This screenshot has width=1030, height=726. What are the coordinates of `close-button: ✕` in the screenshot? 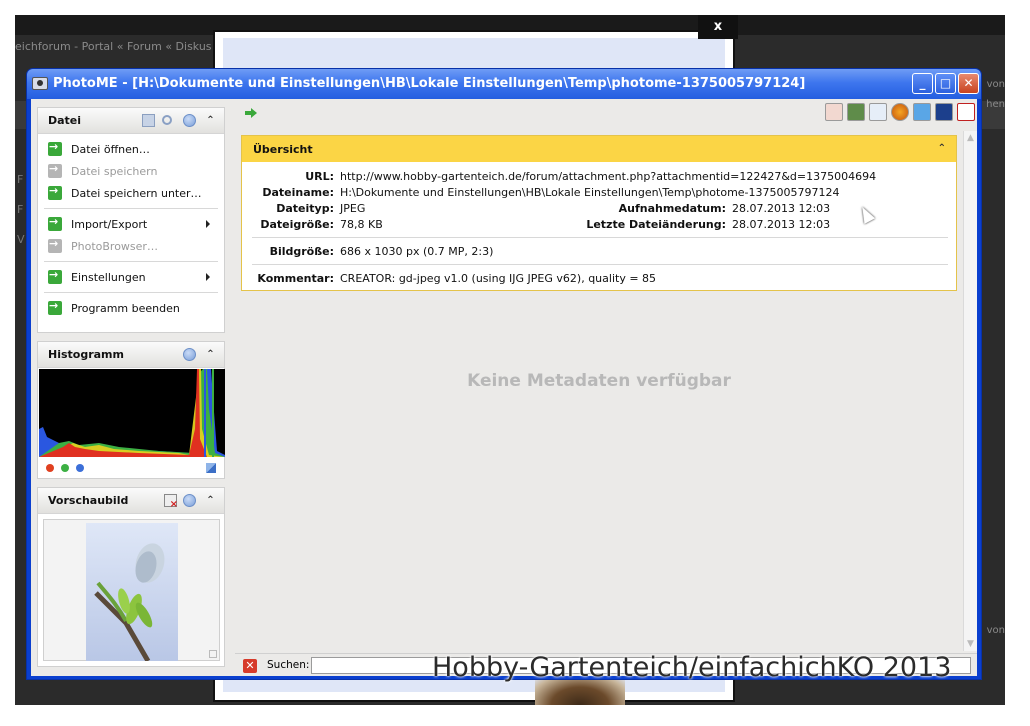 It's located at (968, 83).